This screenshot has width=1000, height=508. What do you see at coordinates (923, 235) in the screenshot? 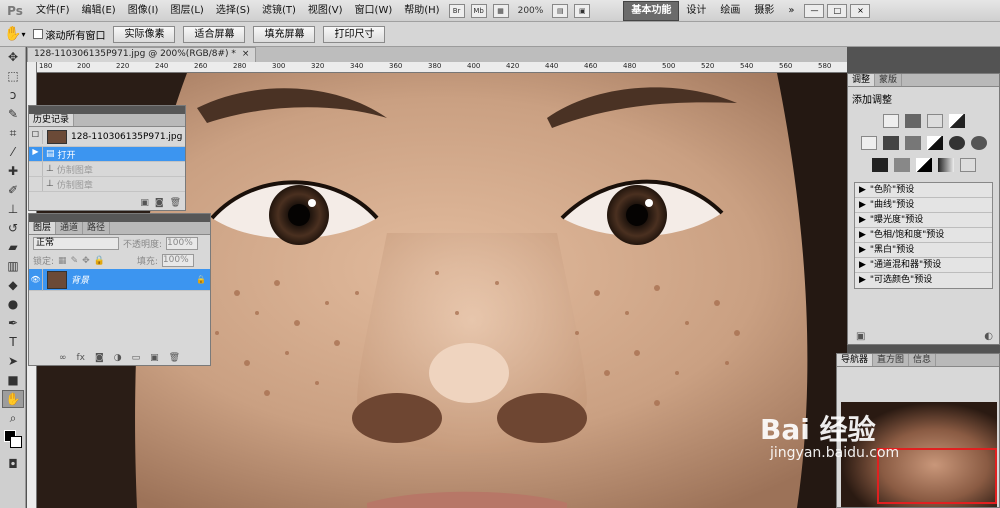
I see `preset-hue-saturation: ▶ "色相/饱和度"预设` at bounding box center [923, 235].